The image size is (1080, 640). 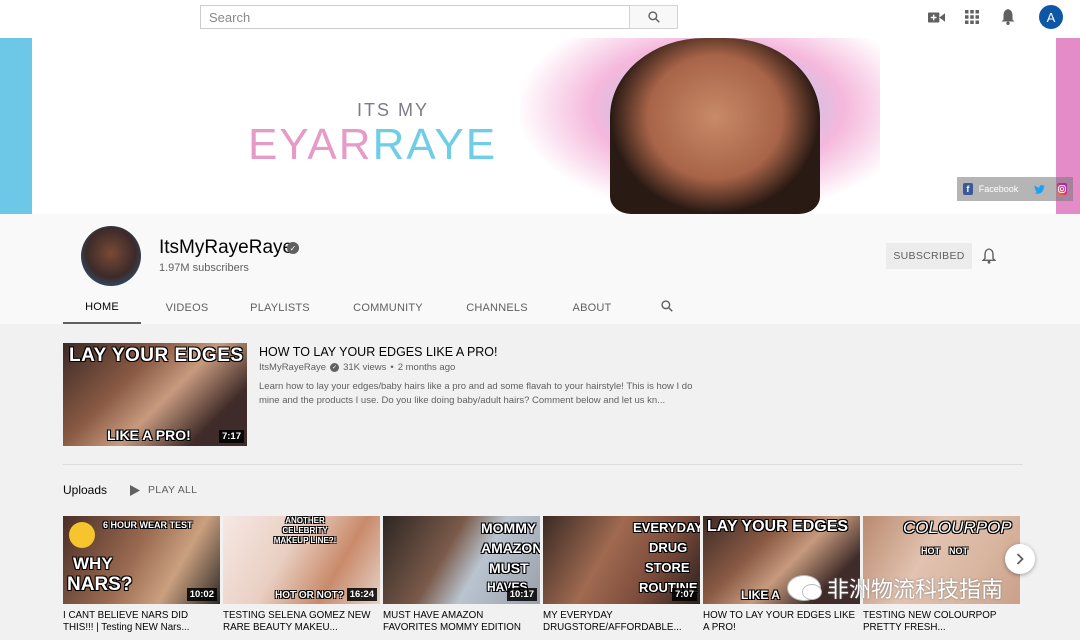 What do you see at coordinates (781, 622) in the screenshot?
I see `video-title: HOW TO LAY YOUR EDGES LIKE A PRO!` at bounding box center [781, 622].